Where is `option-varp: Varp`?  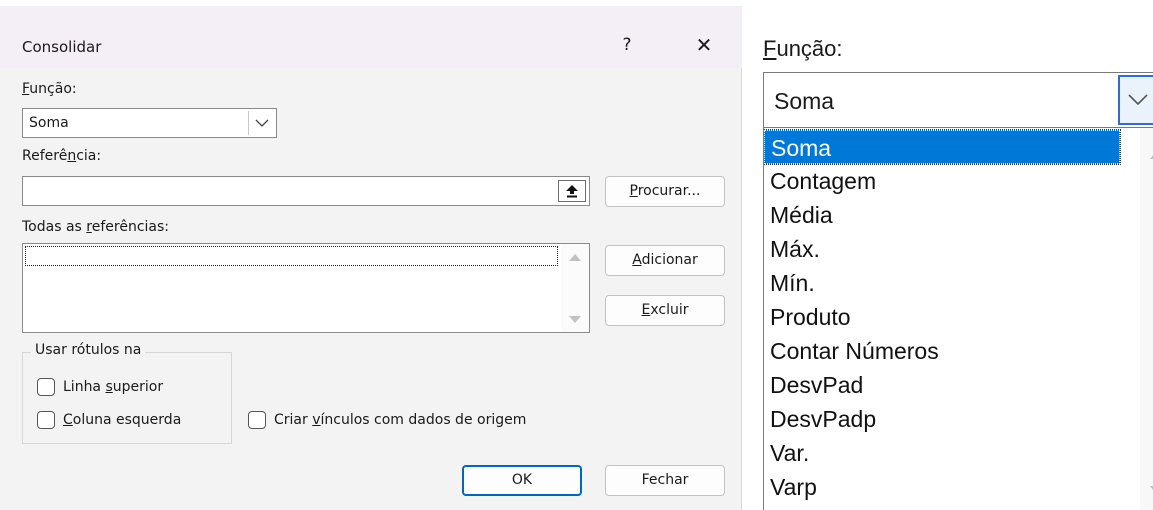
option-varp: Varp is located at coordinates (942, 487).